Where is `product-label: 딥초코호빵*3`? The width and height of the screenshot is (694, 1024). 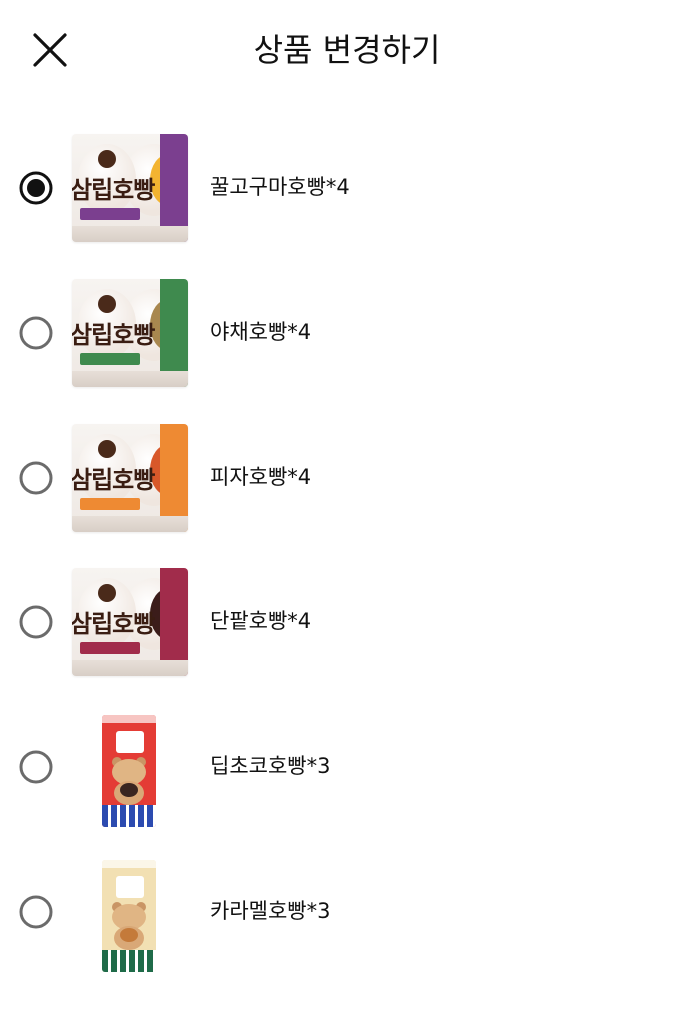 product-label: 딥초코호빵*3 is located at coordinates (270, 766).